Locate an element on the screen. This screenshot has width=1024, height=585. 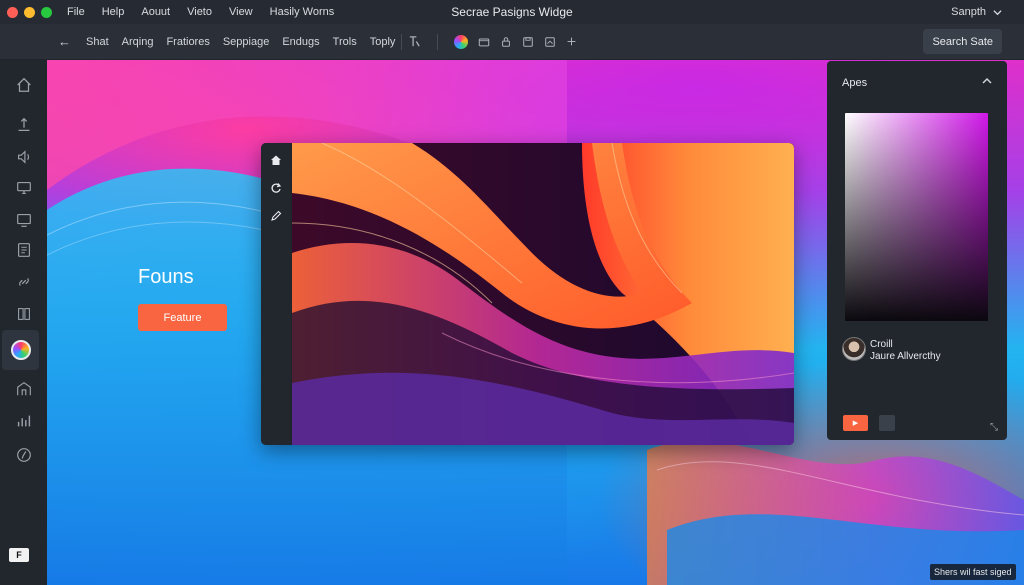
window-controls is located at coordinates (29, 12).